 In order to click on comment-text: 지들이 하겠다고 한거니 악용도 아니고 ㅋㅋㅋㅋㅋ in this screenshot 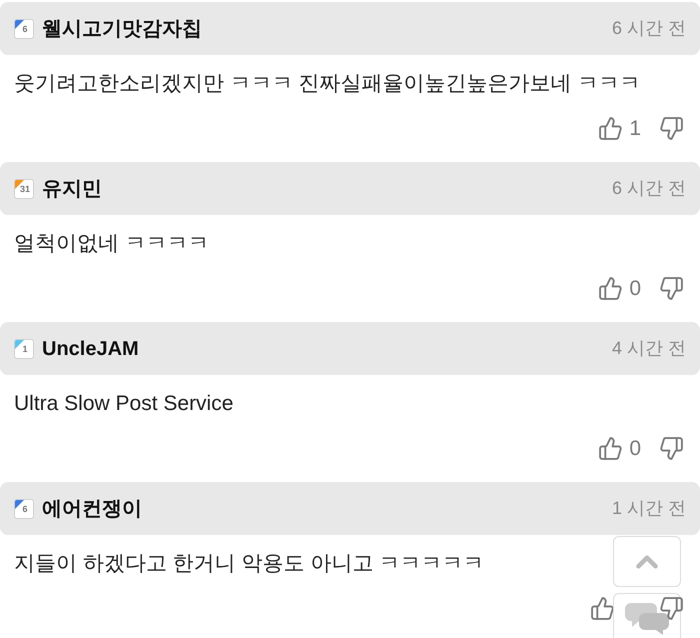, I will do `click(249, 564)`.